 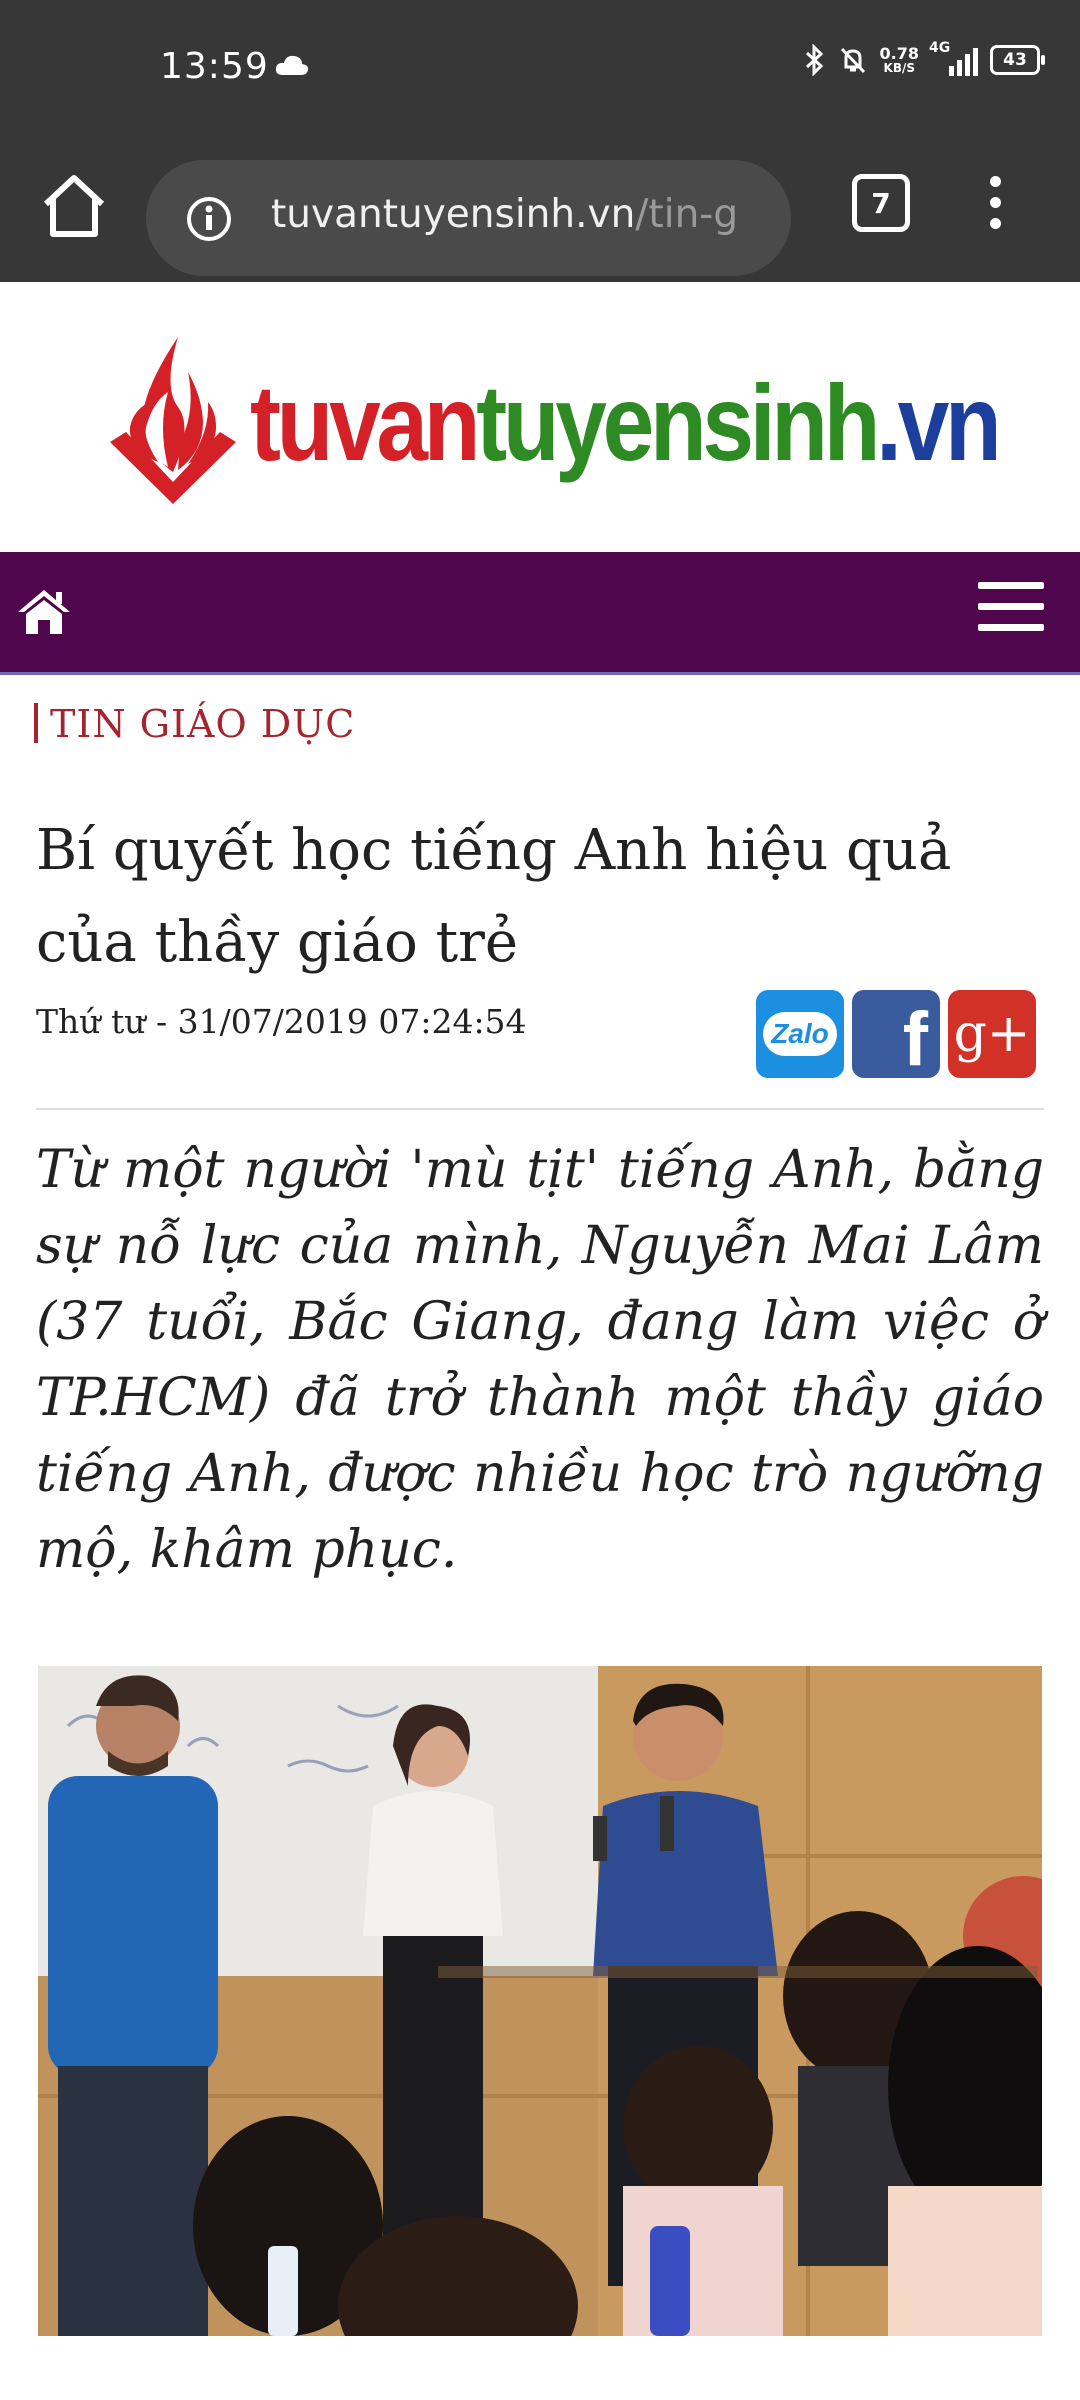 What do you see at coordinates (540, 613) in the screenshot?
I see `site-nav` at bounding box center [540, 613].